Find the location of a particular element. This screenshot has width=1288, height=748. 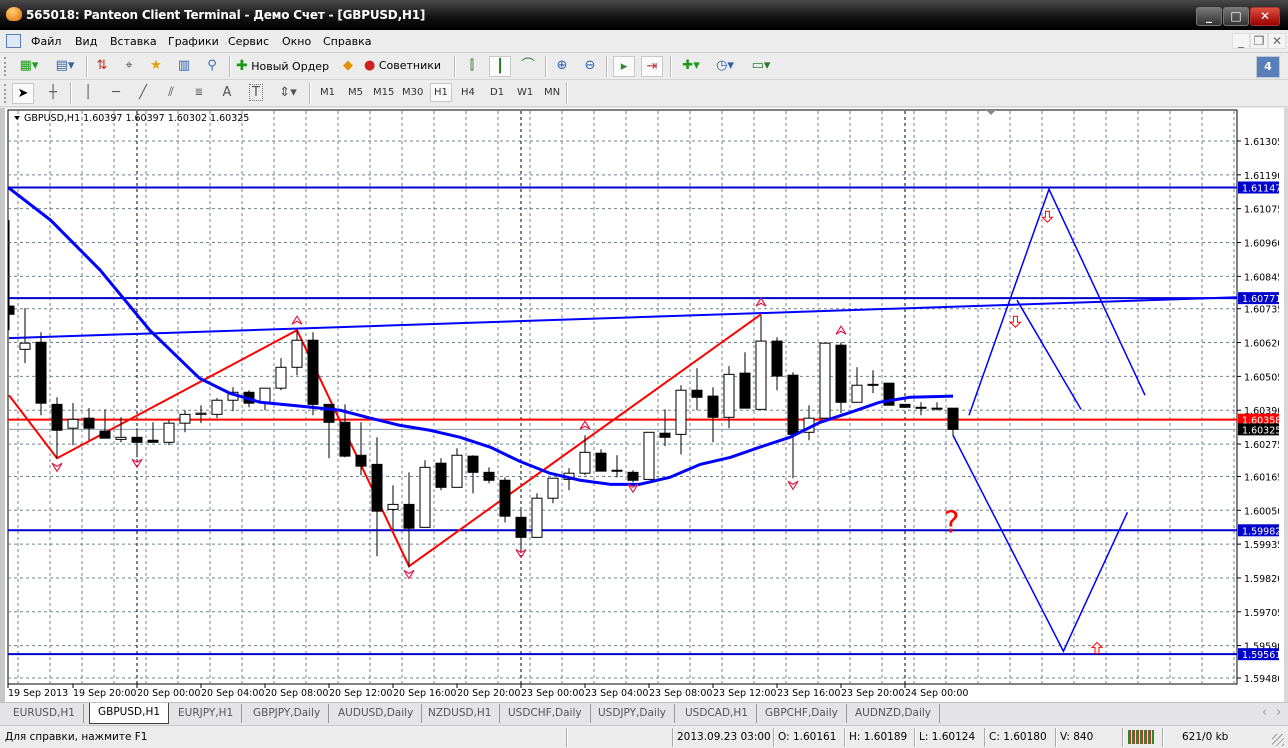

zoom-out-button: ⊖ is located at coordinates (590, 66).